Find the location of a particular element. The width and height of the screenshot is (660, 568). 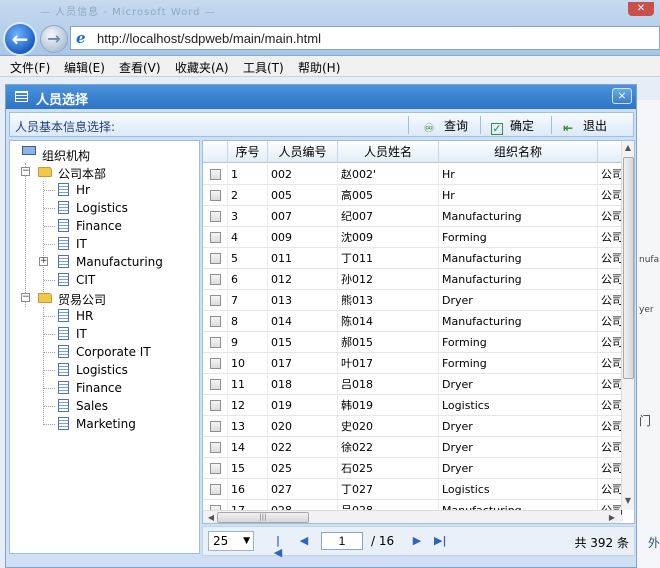

menu-favorites: 收藏夹(A) is located at coordinates (202, 67).